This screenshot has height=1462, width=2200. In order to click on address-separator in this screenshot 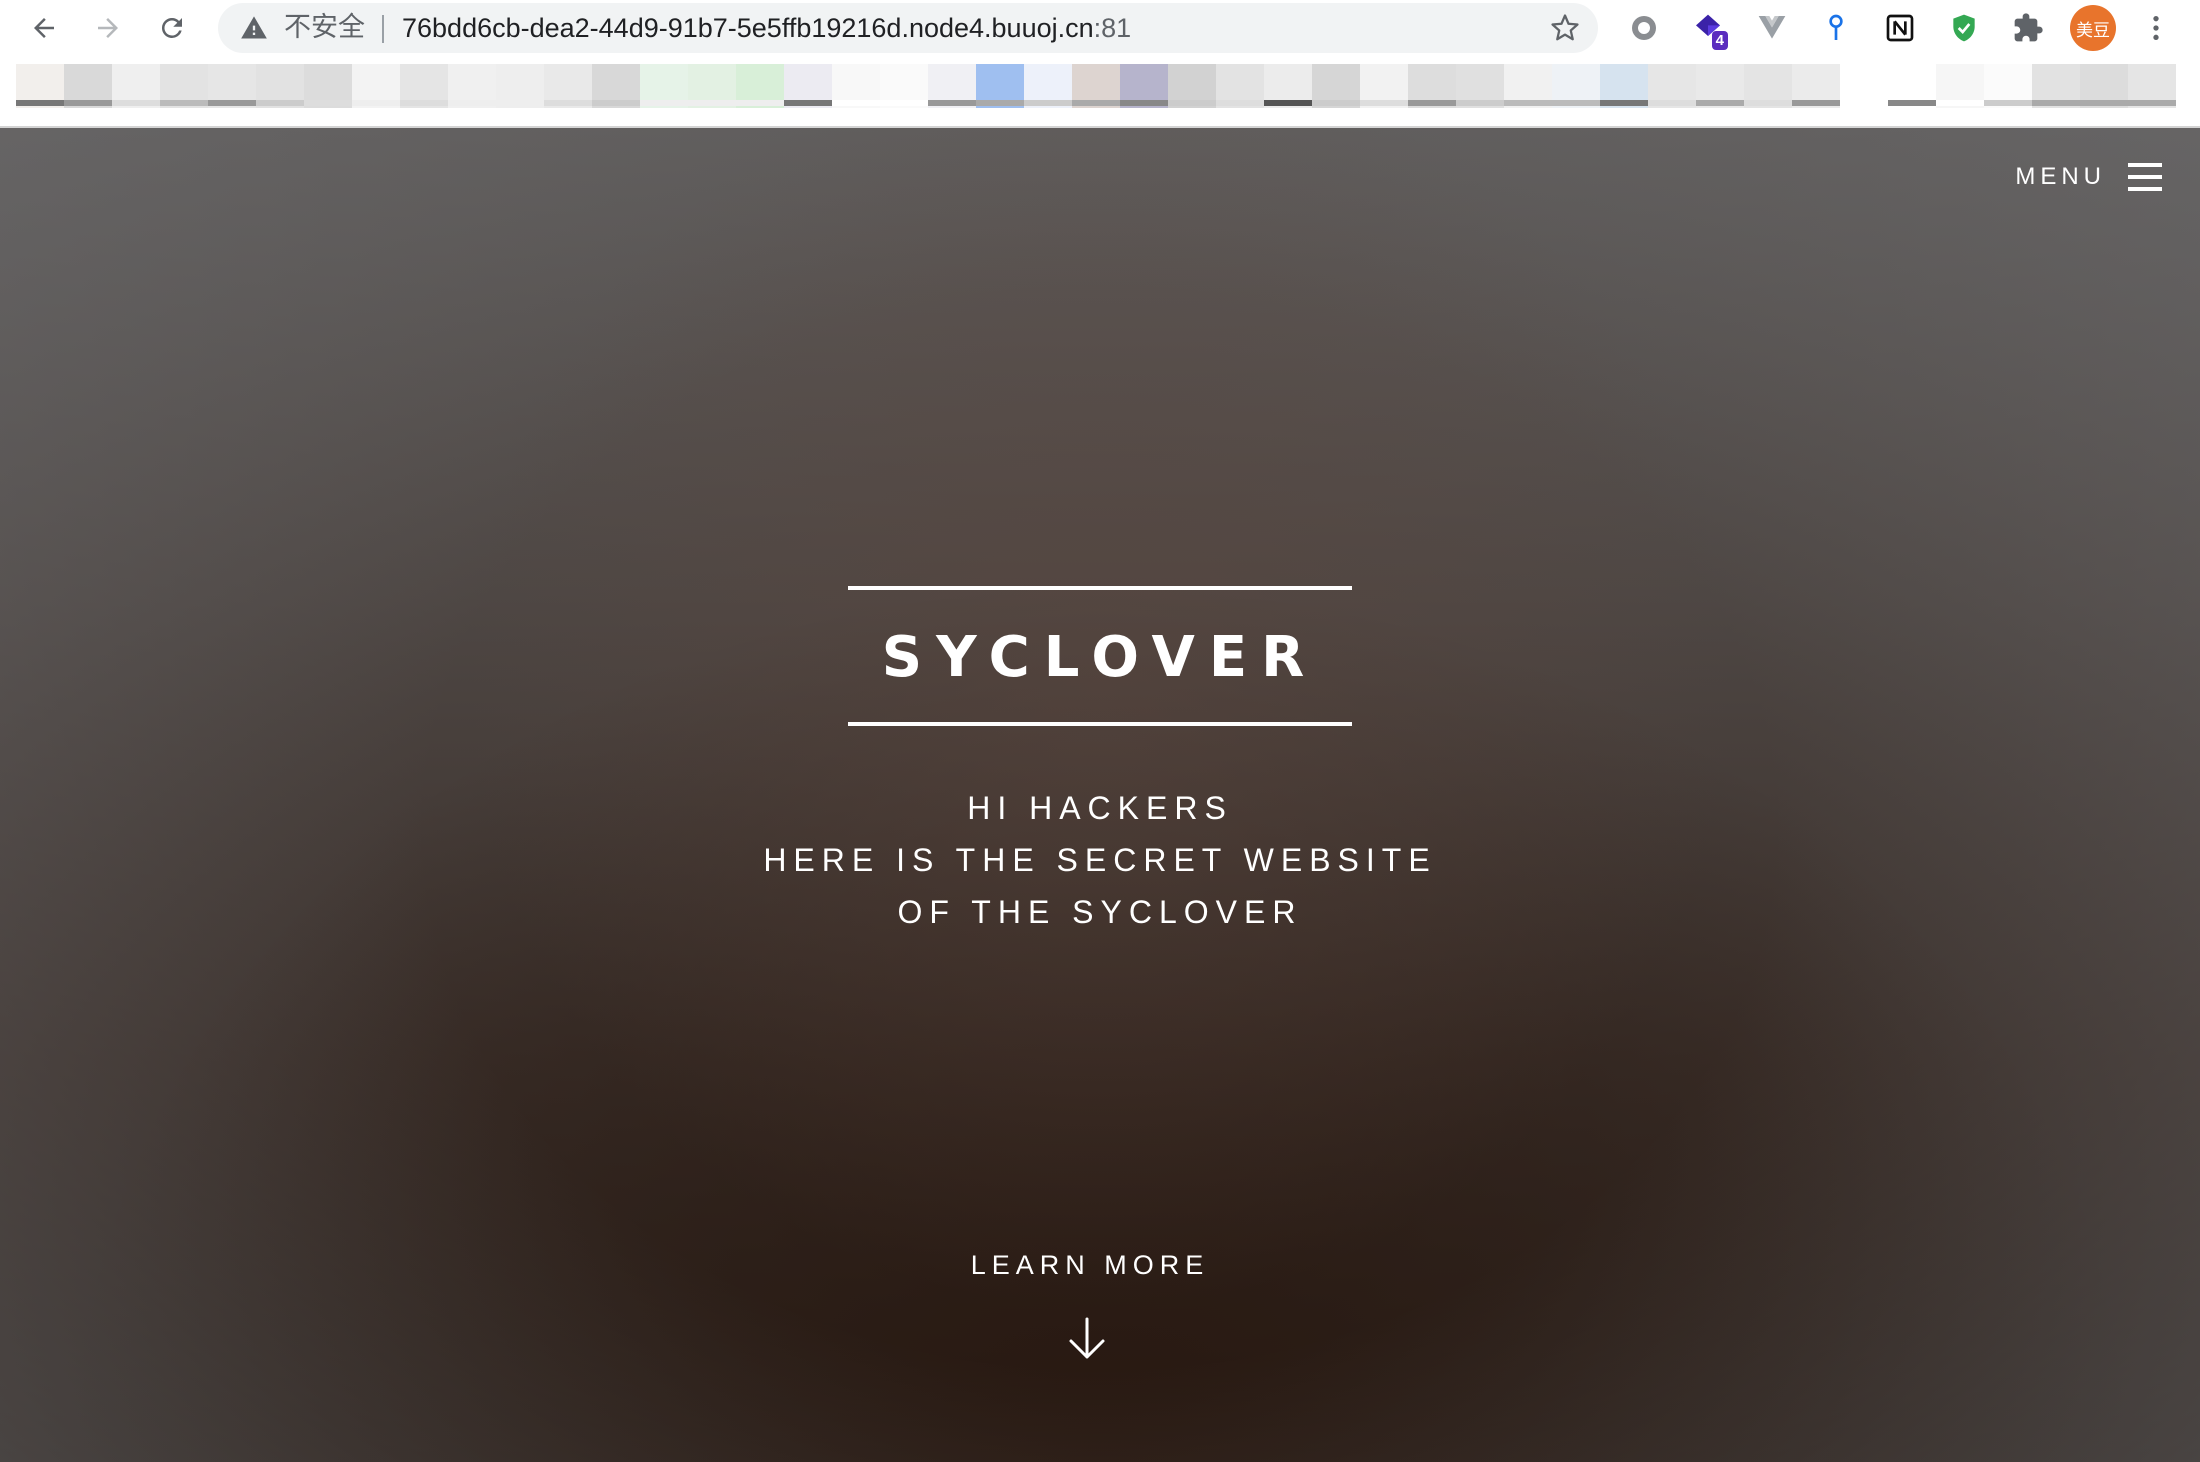, I will do `click(383, 29)`.